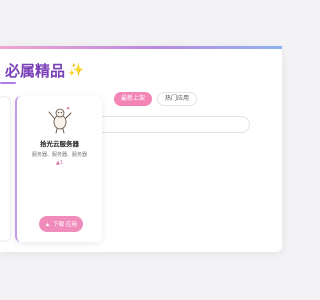  I want to click on page-title-text: 必属精品, so click(35, 71).